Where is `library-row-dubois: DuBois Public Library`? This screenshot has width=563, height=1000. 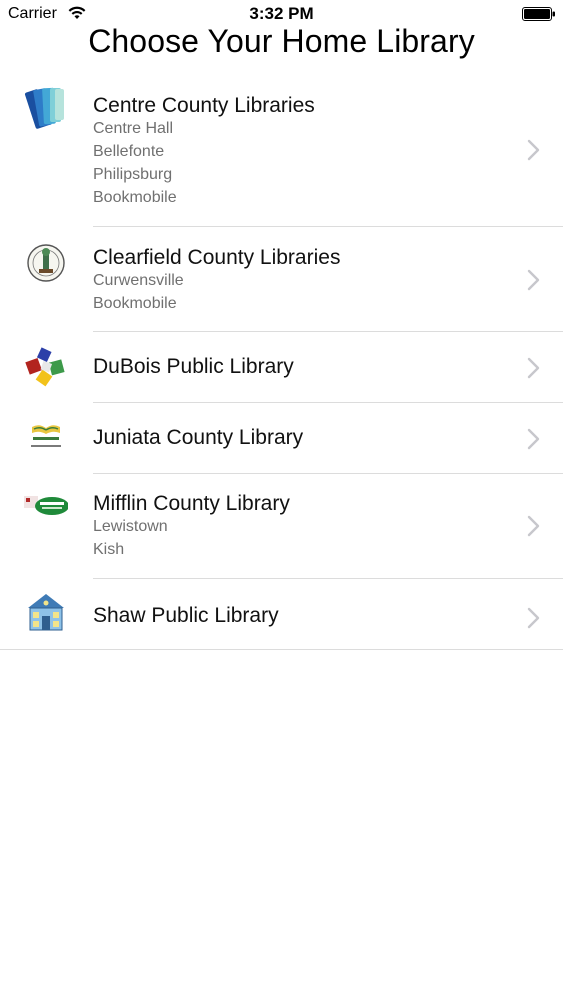
library-row-dubois: DuBois Public Library is located at coordinates (281, 367).